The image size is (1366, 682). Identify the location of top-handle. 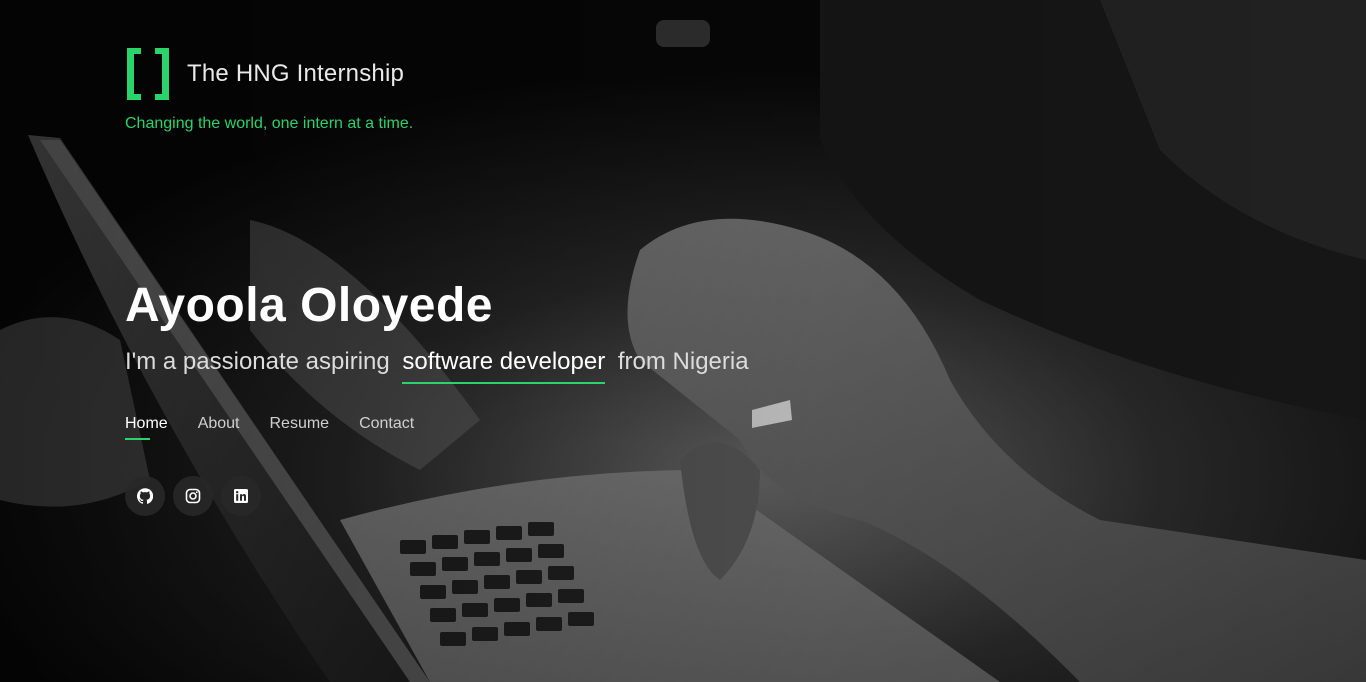
(683, 33).